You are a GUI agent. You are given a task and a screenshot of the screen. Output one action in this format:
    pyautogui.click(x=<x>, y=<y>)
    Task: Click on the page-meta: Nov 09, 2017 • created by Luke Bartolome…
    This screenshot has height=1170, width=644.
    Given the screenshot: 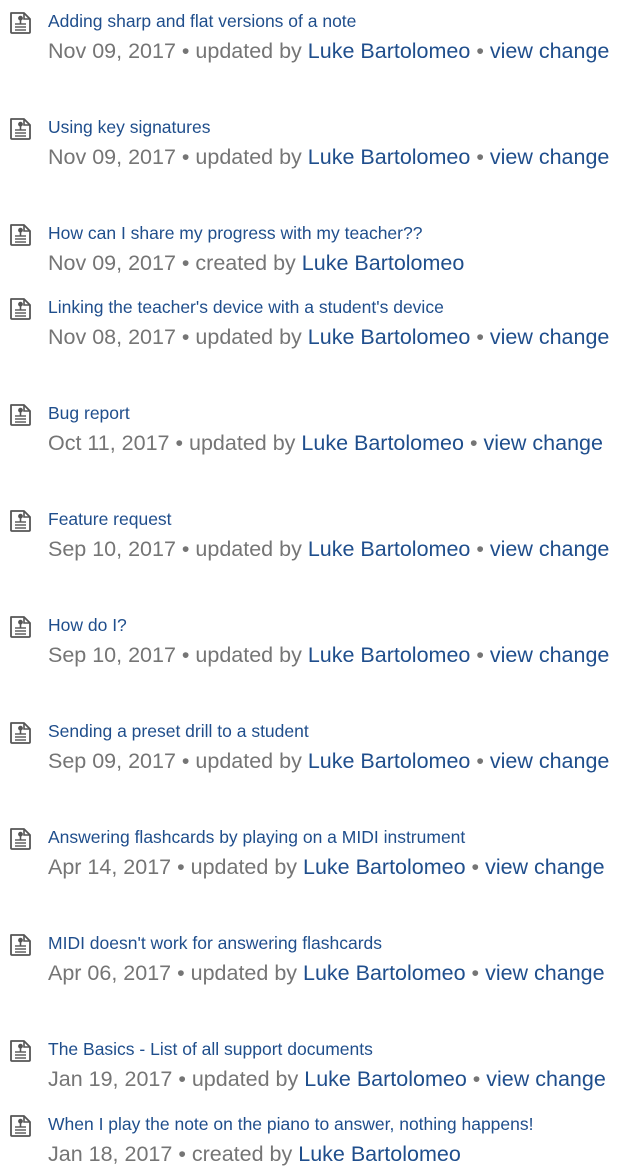 What is the action you would take?
    pyautogui.click(x=335, y=263)
    